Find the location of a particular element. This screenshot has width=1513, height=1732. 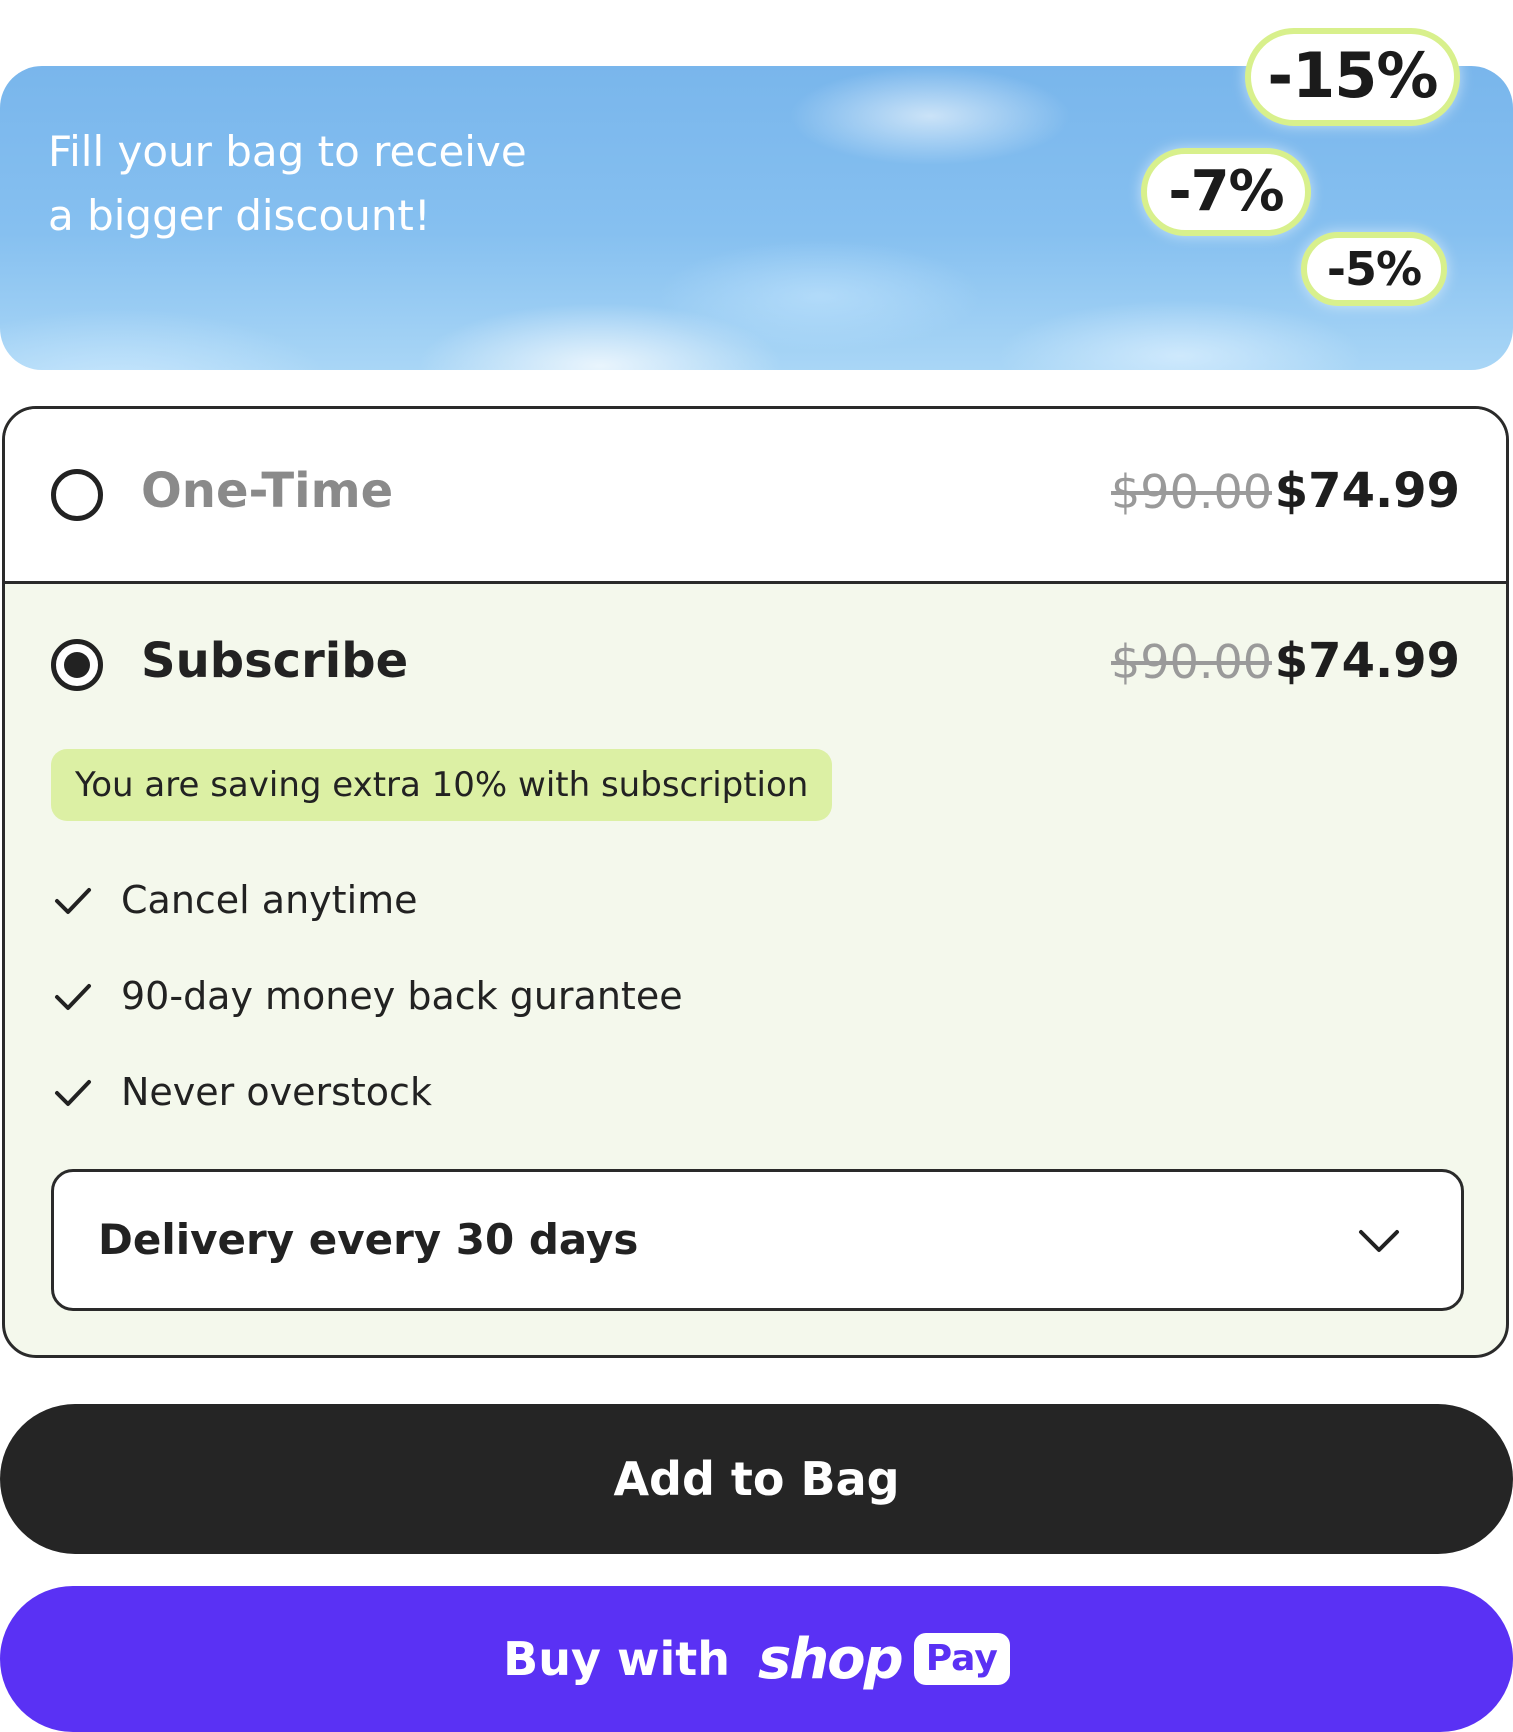

benefit-text: Never overstock is located at coordinates (276, 1092).